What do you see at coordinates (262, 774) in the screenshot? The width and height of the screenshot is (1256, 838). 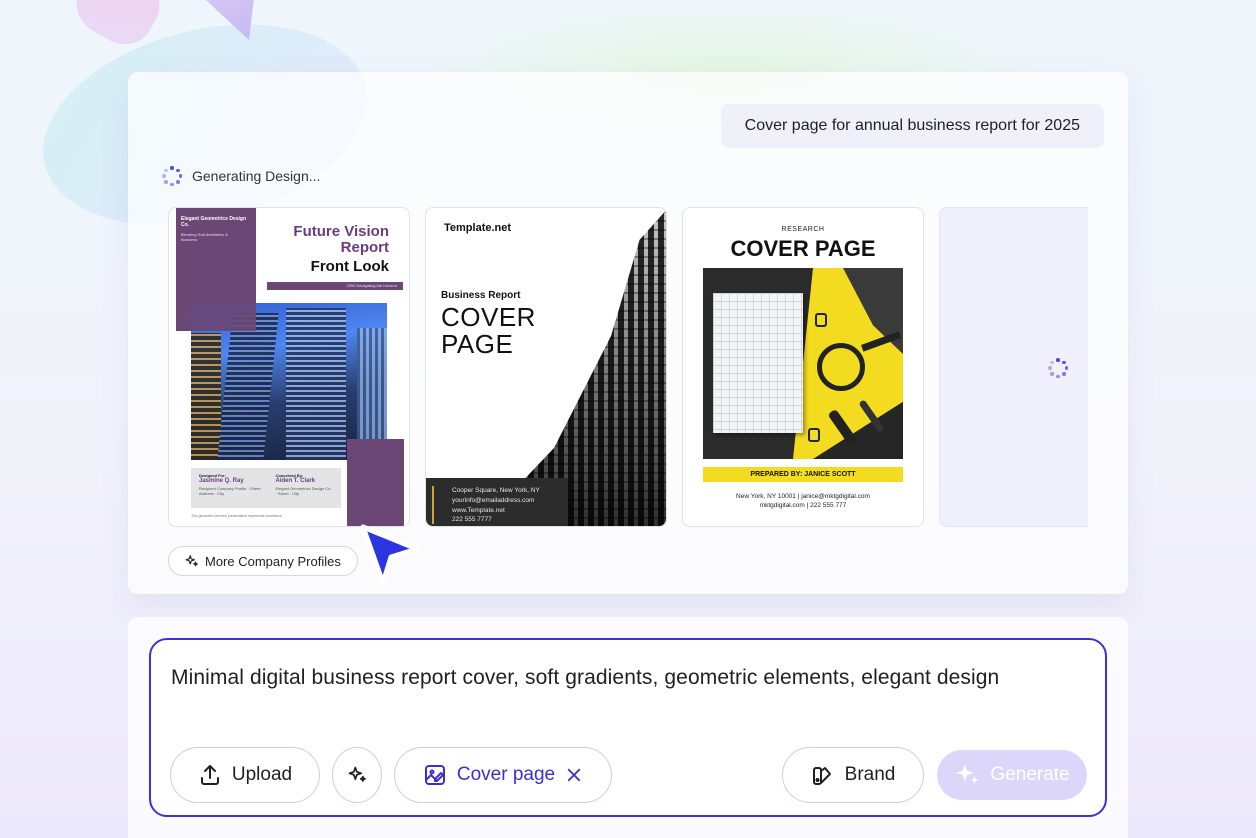 I see `upload-label: Upload` at bounding box center [262, 774].